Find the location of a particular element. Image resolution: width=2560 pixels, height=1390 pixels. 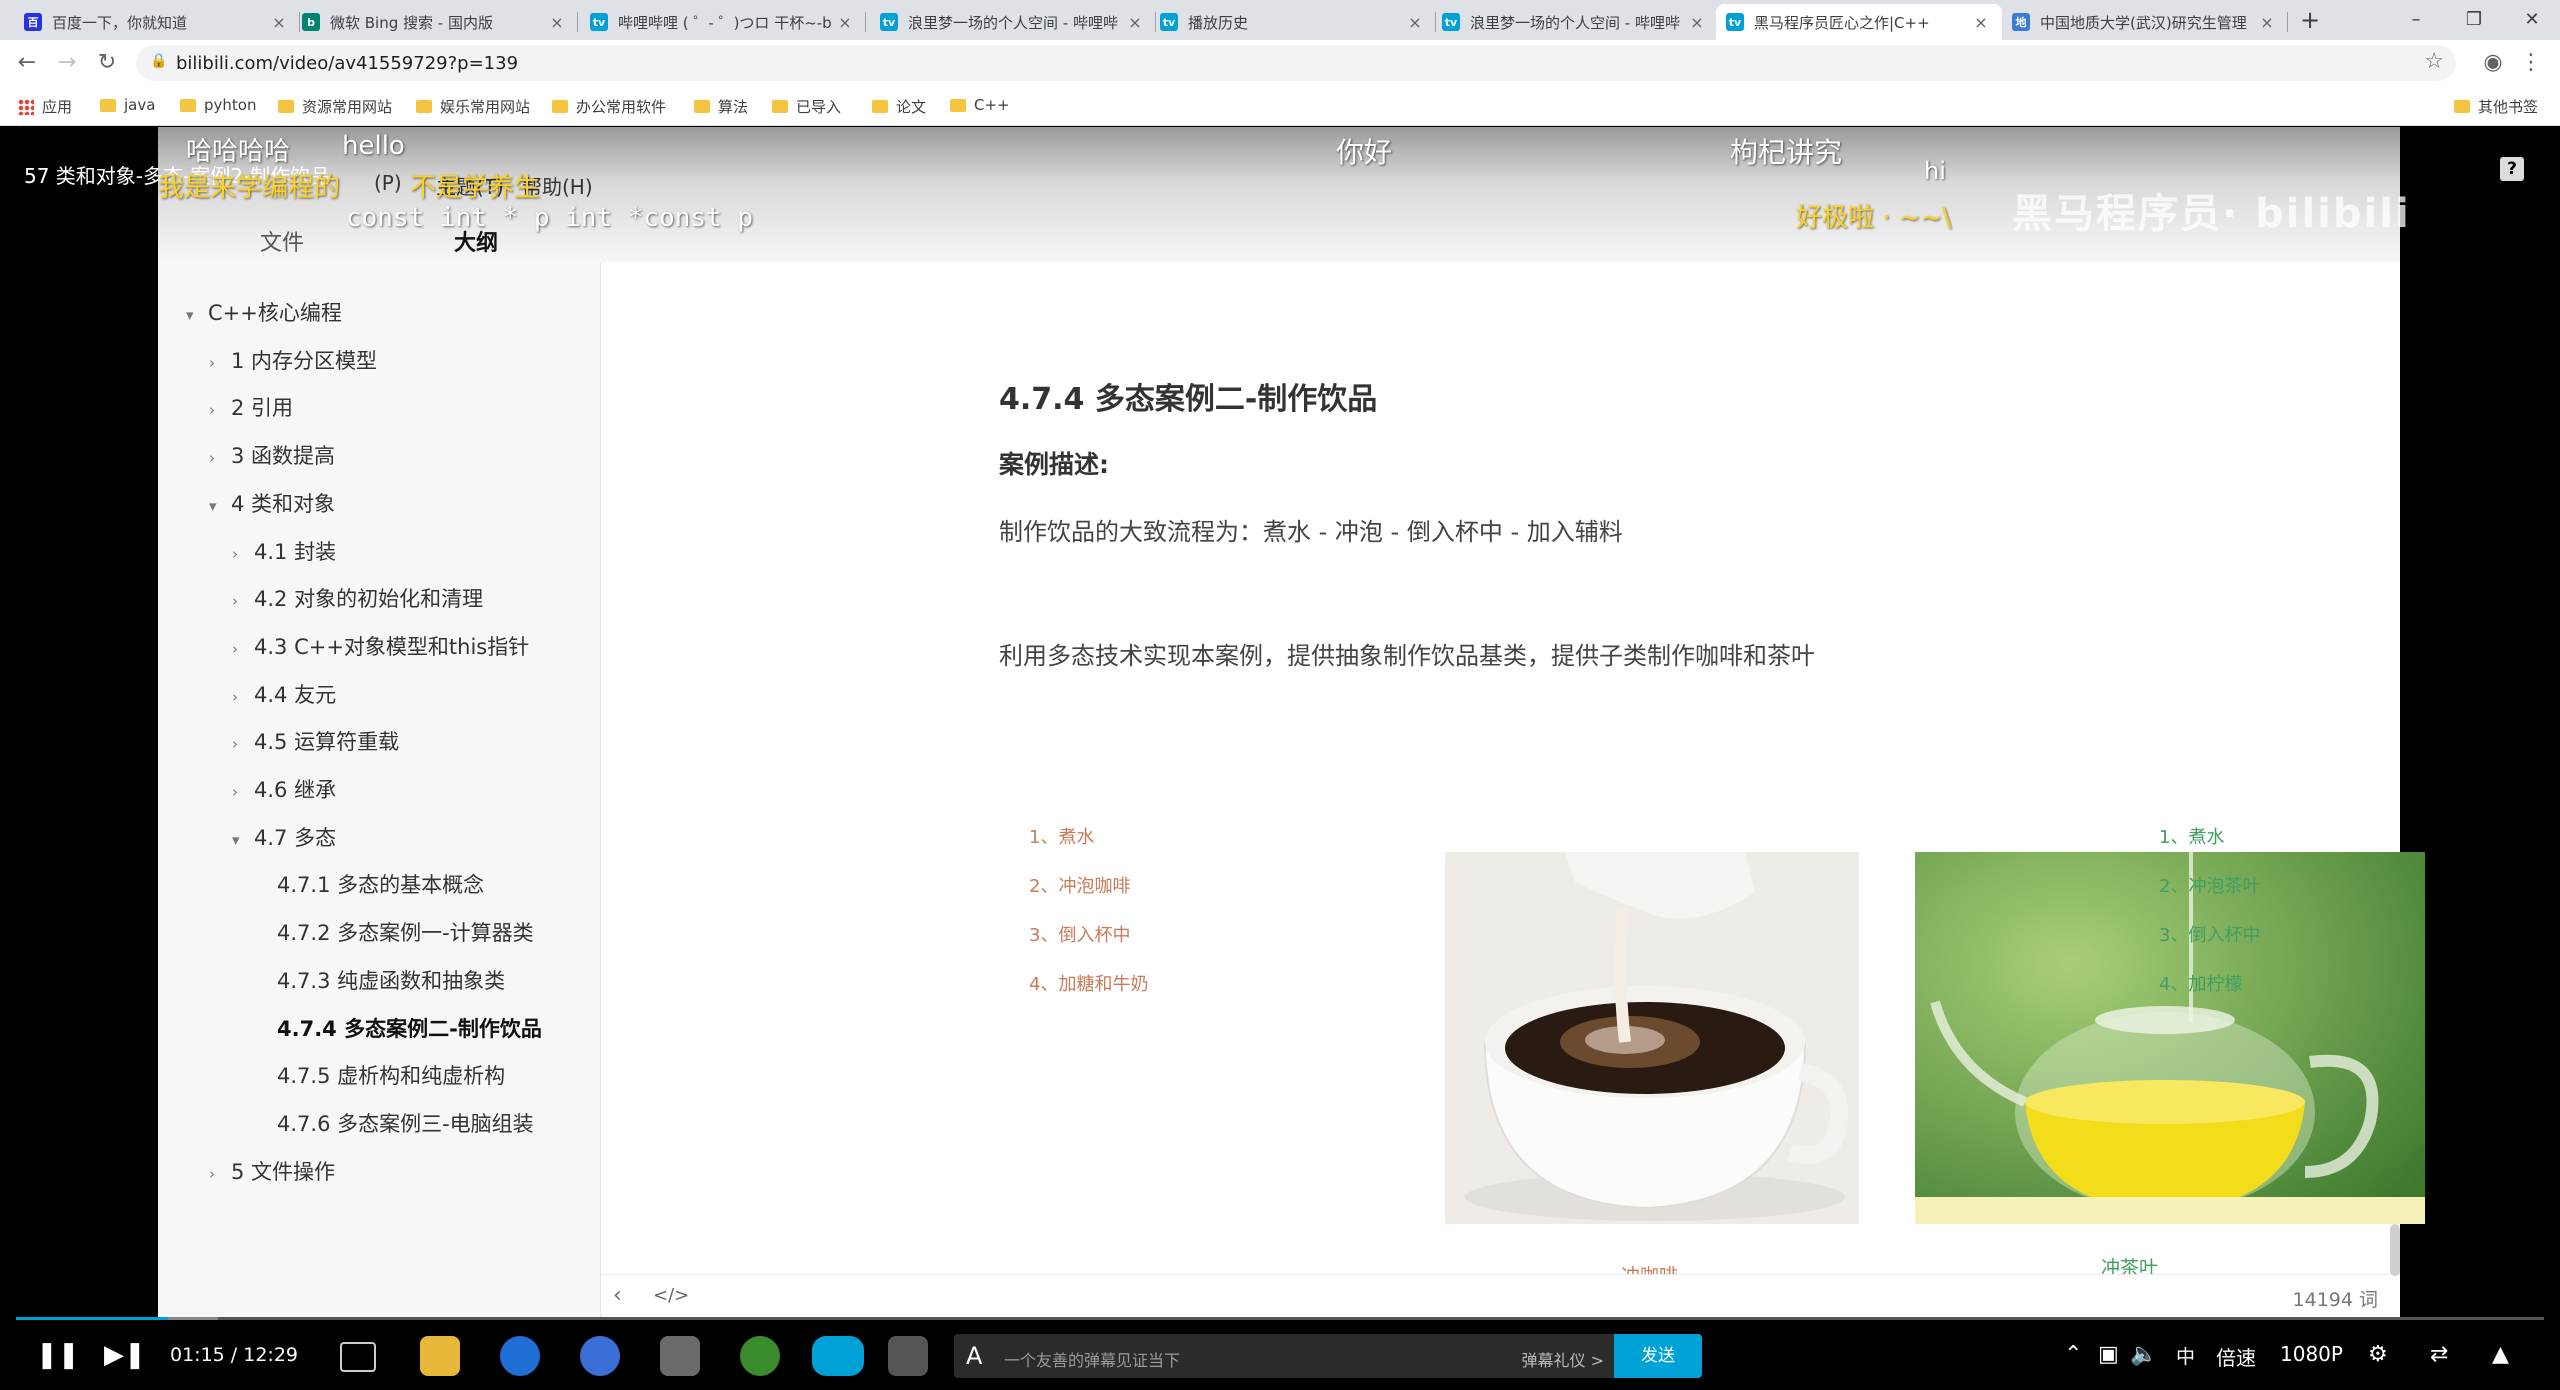

pause-icon: ❚❚ is located at coordinates (58, 1355).